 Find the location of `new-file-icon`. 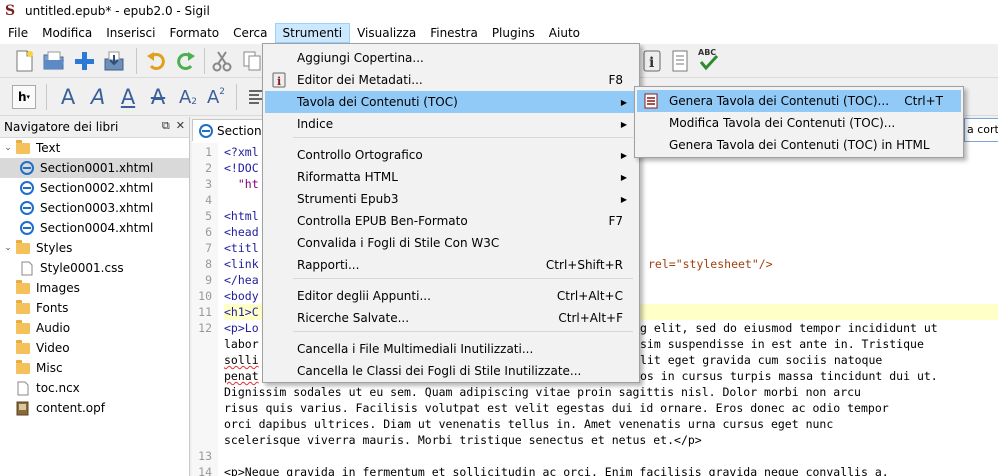

new-file-icon is located at coordinates (24, 61).